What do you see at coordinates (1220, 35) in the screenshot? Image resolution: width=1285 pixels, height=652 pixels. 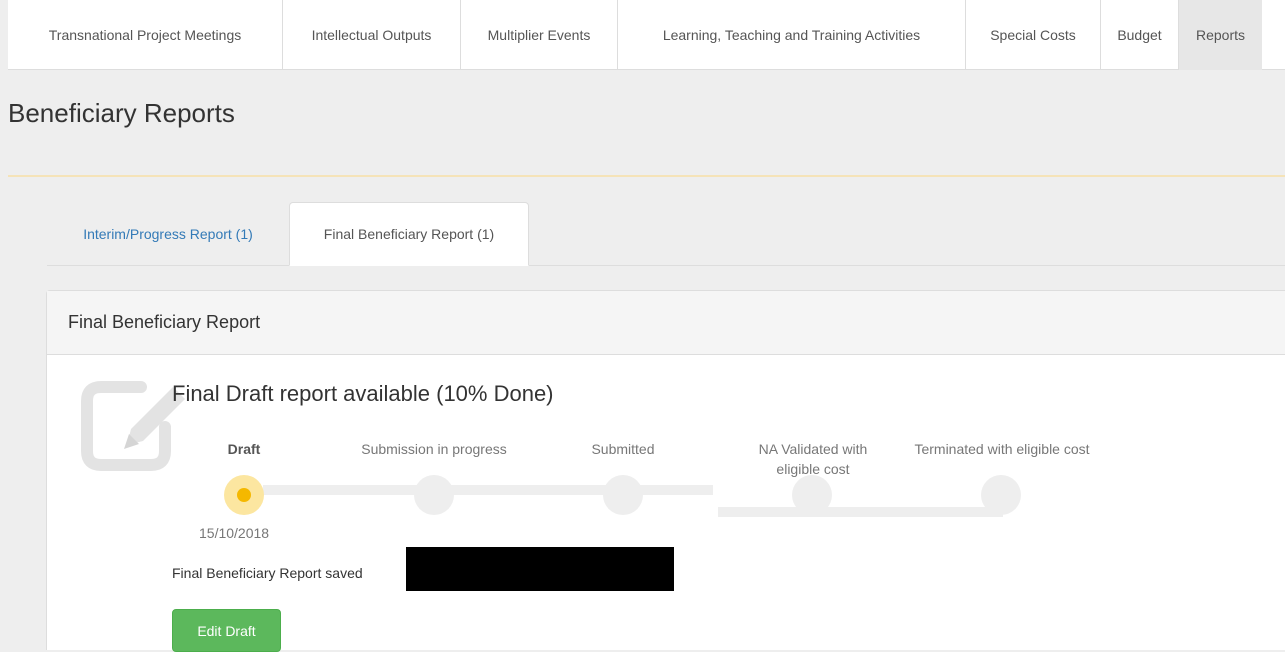 I see `nav-reports: Reports` at bounding box center [1220, 35].